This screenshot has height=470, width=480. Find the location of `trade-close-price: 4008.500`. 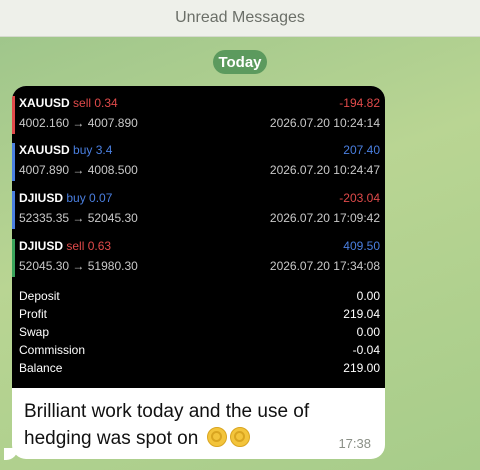

trade-close-price: 4008.500 is located at coordinates (112, 170).